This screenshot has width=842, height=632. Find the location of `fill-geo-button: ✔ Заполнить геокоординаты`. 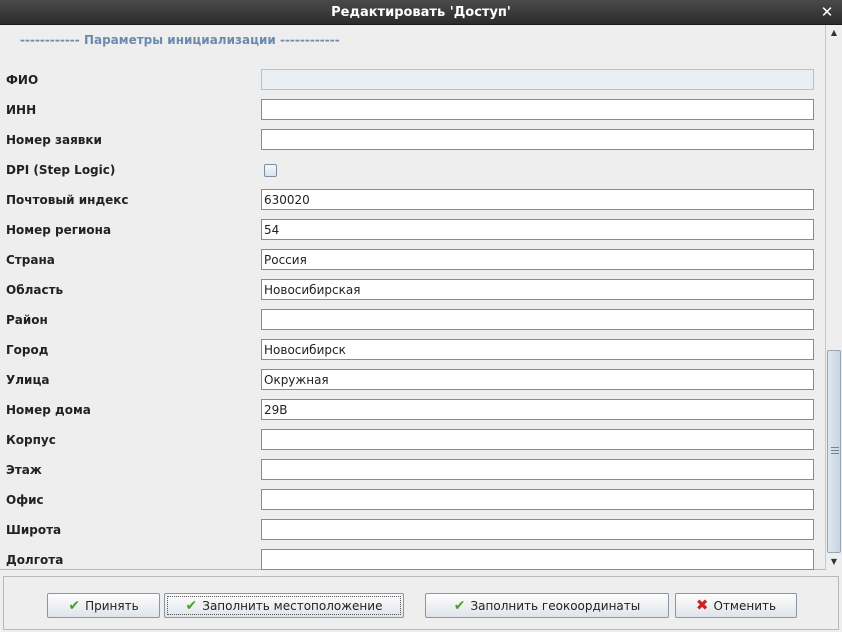

fill-geo-button: ✔ Заполнить геокоординаты is located at coordinates (547, 605).